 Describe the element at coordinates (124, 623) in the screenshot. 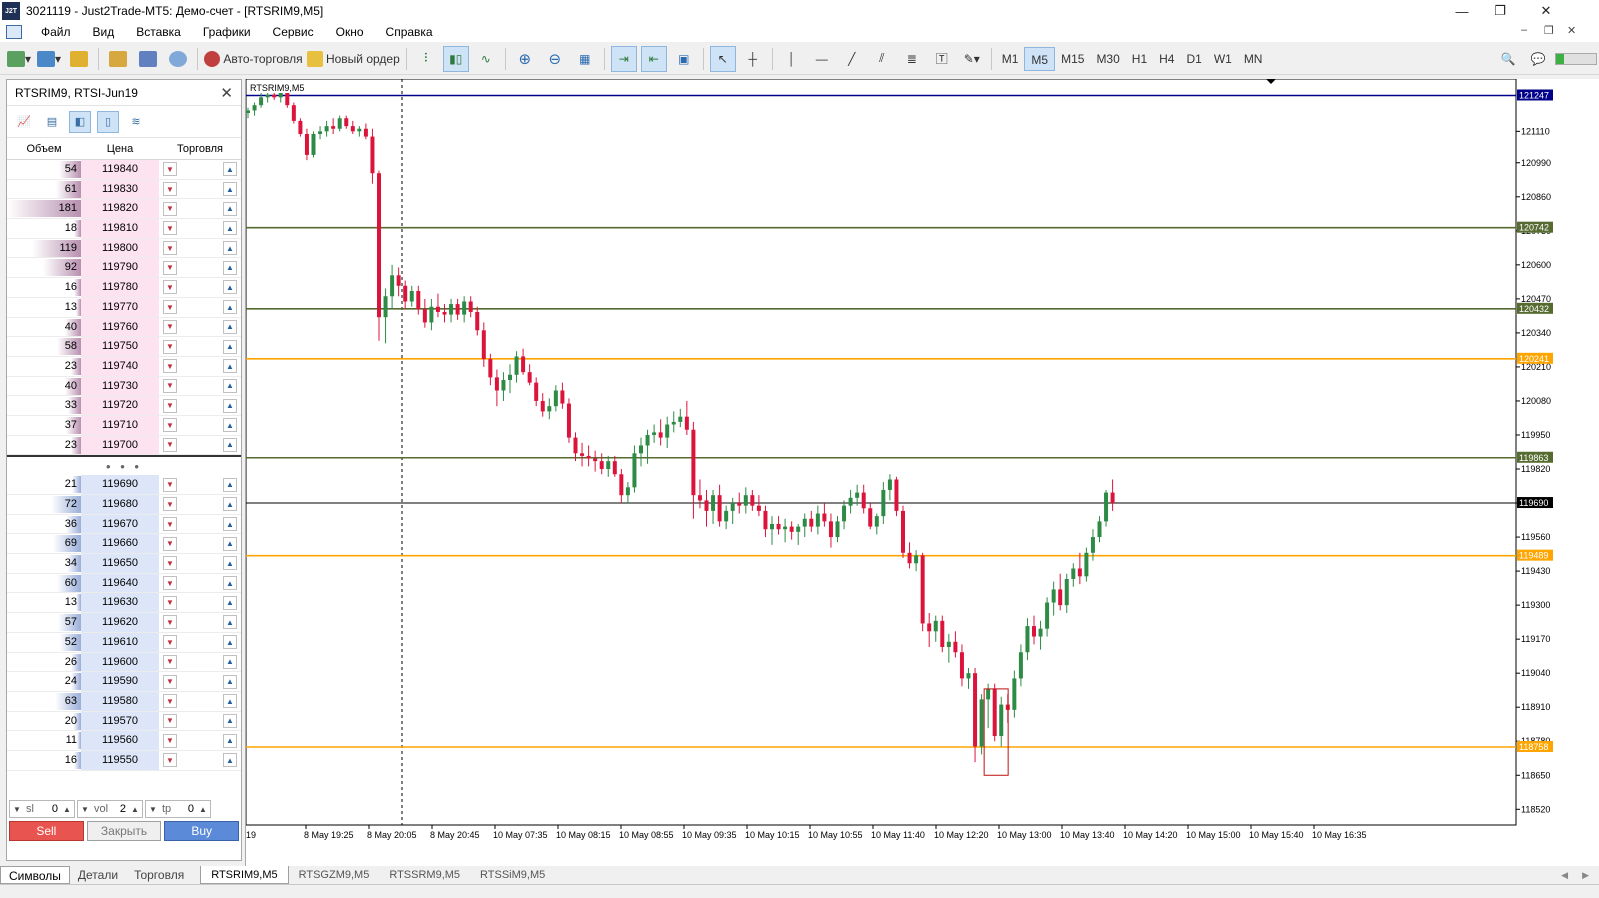

I see `dom-bid-row: 57 119620 ▼ ▲` at that location.